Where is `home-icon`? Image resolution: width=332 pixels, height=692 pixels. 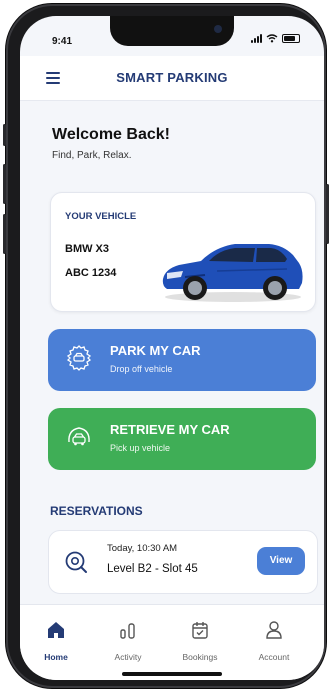 home-icon is located at coordinates (56, 630).